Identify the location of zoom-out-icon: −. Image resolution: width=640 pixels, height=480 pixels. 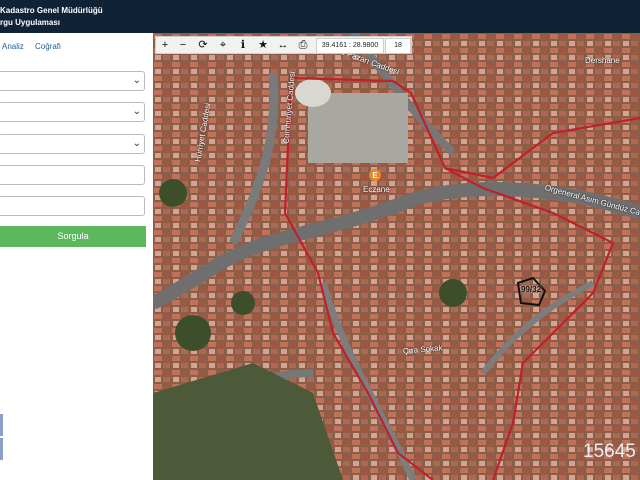
(183, 45).